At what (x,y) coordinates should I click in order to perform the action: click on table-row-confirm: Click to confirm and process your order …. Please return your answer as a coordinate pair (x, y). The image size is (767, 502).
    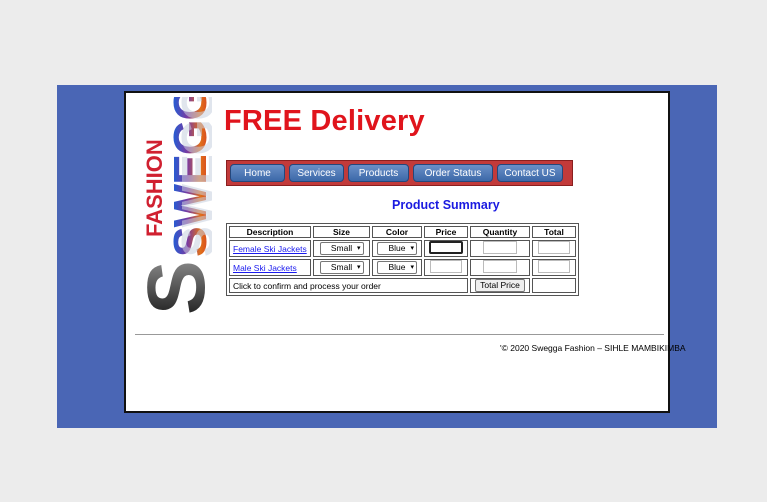
    Looking at the image, I should click on (402, 285).